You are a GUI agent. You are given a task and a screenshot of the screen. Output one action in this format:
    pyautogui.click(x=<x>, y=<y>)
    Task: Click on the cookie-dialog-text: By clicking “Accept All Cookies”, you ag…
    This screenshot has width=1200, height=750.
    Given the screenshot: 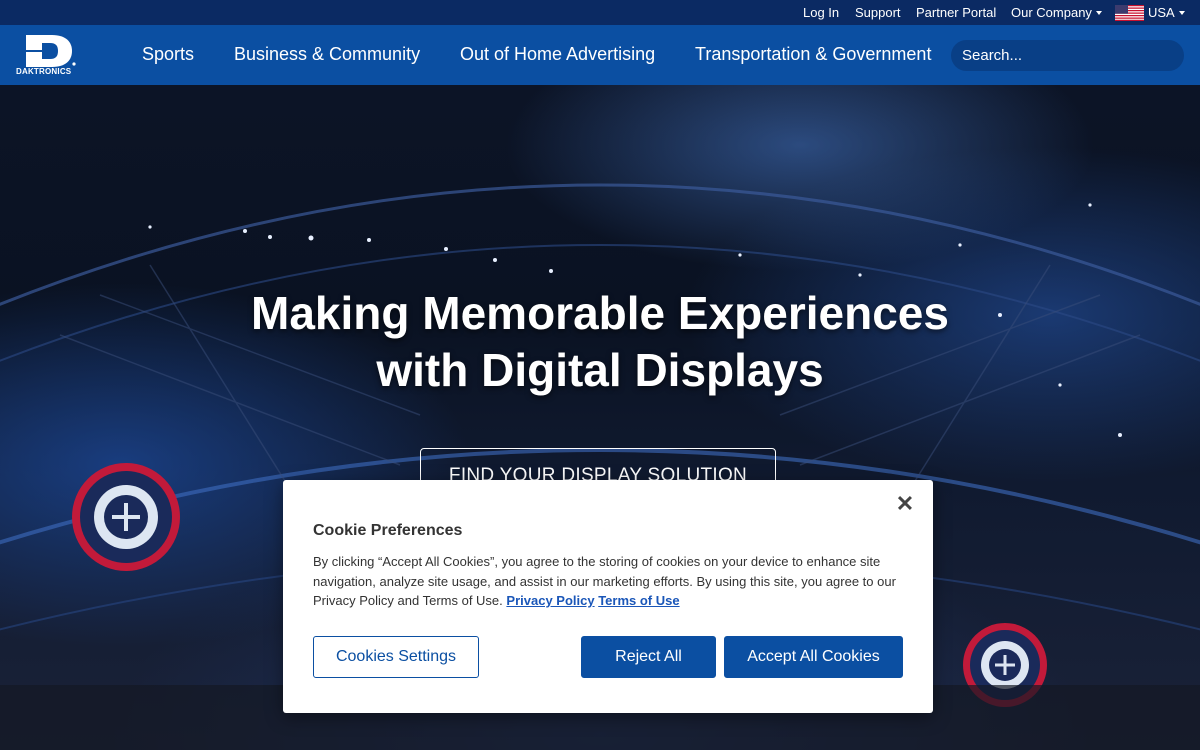 What is the action you would take?
    pyautogui.click(x=613, y=581)
    